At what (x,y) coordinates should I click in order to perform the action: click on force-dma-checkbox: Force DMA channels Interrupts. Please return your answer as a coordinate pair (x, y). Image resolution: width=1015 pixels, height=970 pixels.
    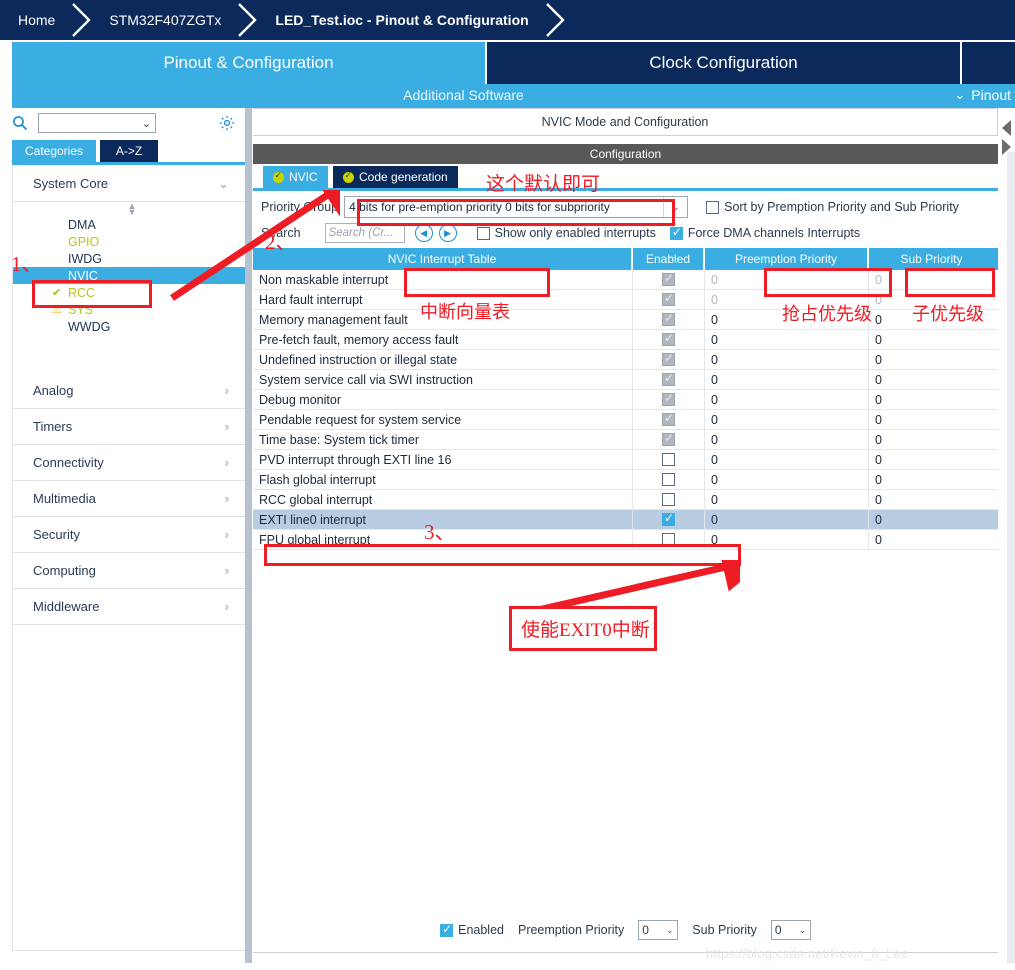
    Looking at the image, I should click on (764, 232).